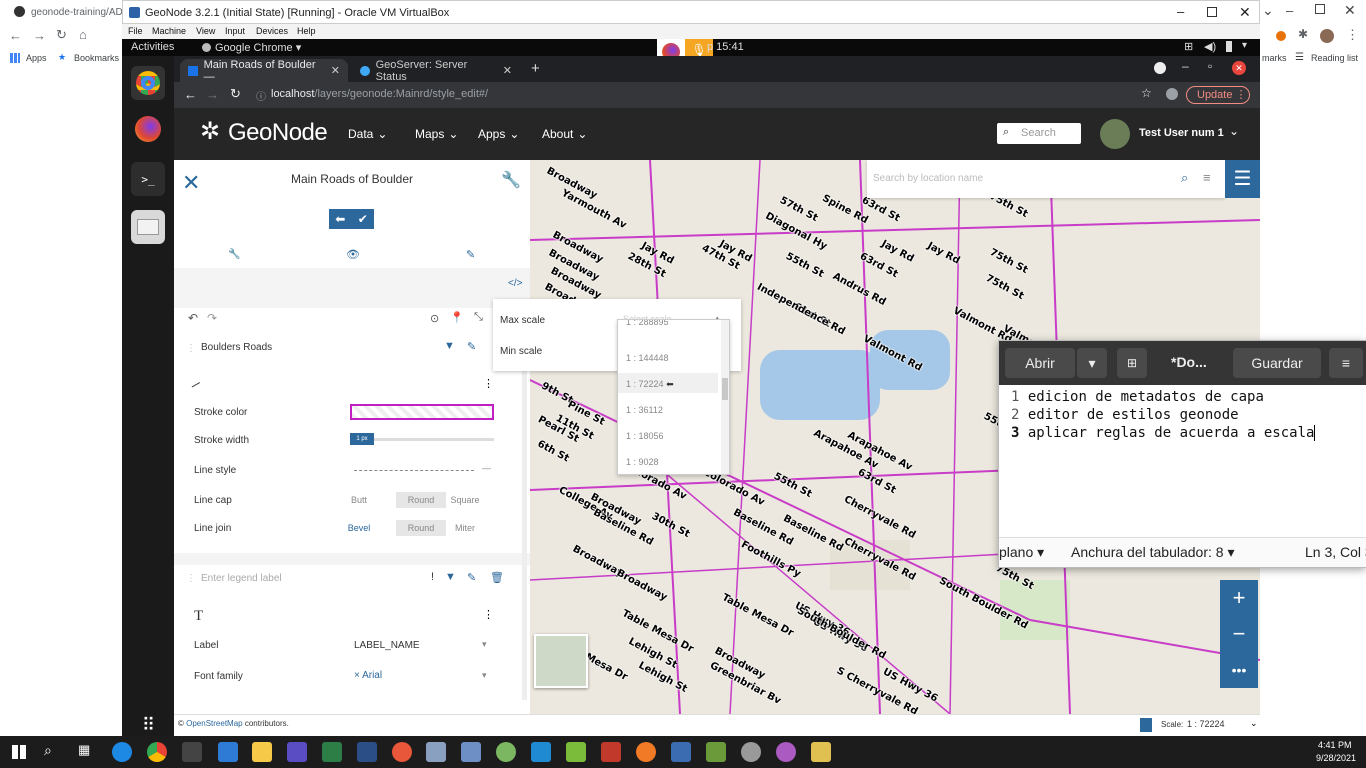 This screenshot has height=768, width=1366. What do you see at coordinates (353, 254) in the screenshot?
I see `eye-icon: 👁` at bounding box center [353, 254].